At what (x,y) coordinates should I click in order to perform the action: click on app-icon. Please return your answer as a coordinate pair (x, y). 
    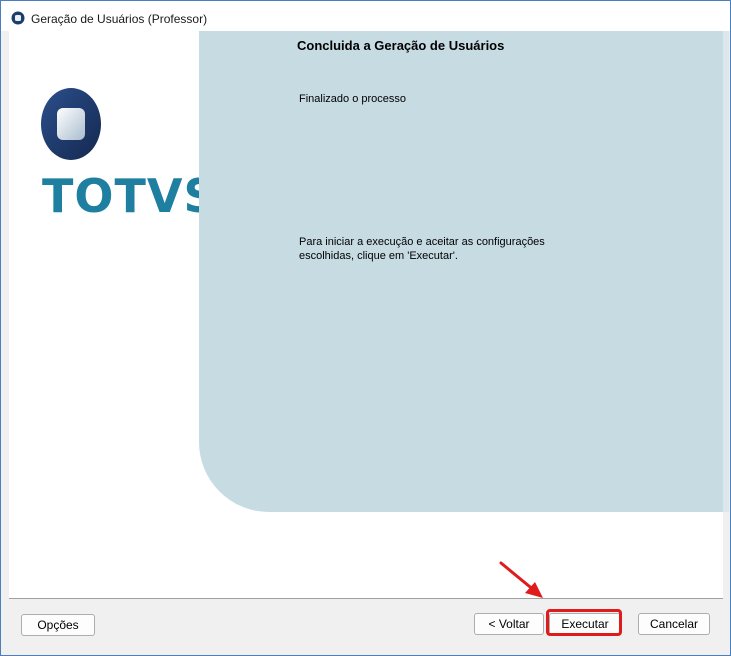
    Looking at the image, I should click on (18, 18).